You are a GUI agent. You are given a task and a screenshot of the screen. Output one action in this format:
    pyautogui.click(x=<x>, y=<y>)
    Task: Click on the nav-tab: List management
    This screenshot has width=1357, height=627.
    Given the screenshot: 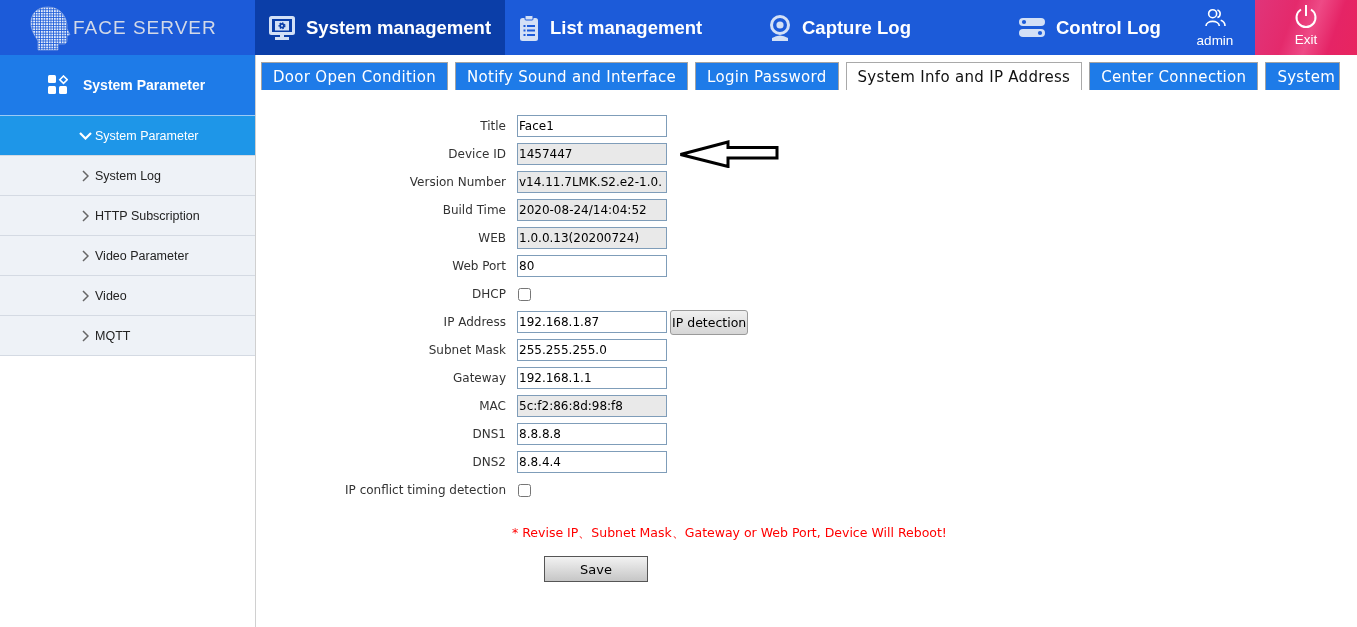 What is the action you would take?
    pyautogui.click(x=630, y=27)
    